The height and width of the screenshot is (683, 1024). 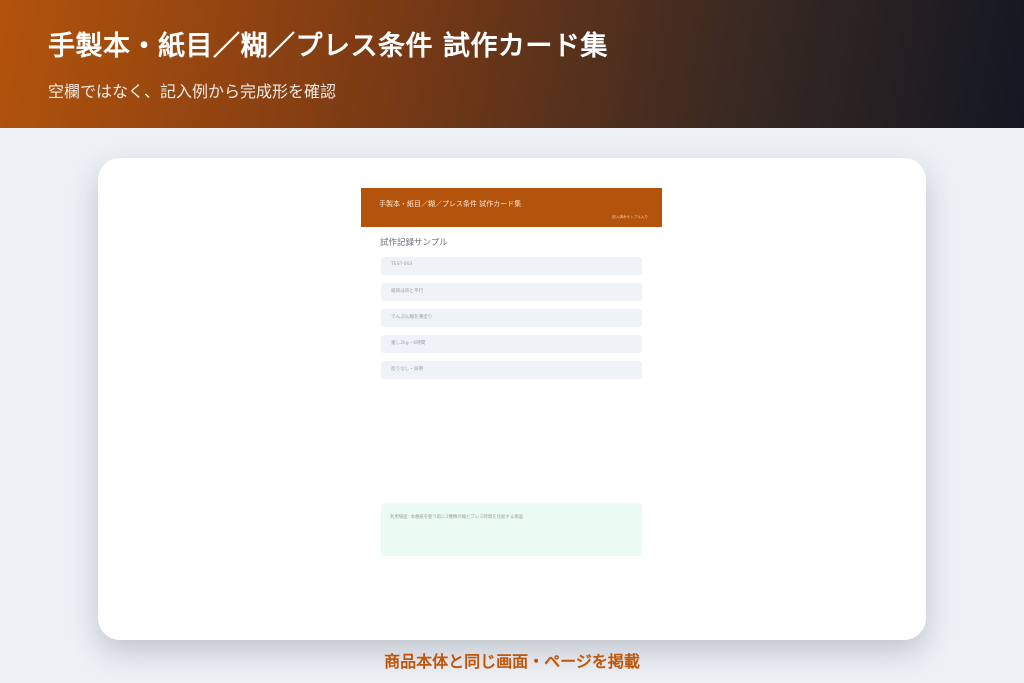 What do you see at coordinates (511, 370) in the screenshot?
I see `record-field: 反りなし・採用` at bounding box center [511, 370].